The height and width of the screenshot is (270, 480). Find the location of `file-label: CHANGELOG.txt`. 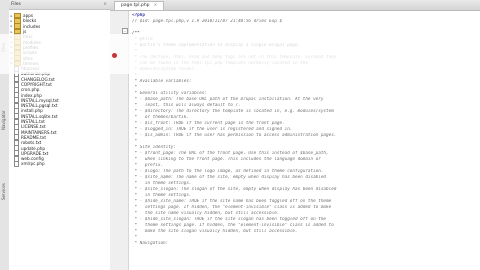

file-label: CHANGELOG.txt is located at coordinates (38, 79).